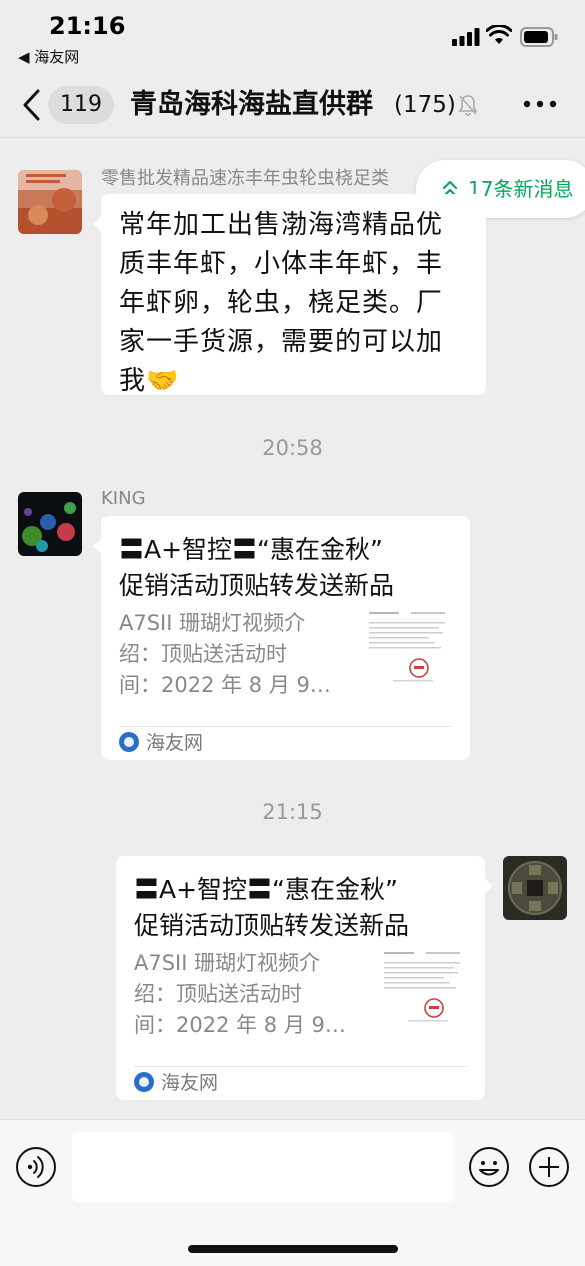  I want to click on chat-header: 119 青岛海科海盐直供群 (175), so click(292, 105).